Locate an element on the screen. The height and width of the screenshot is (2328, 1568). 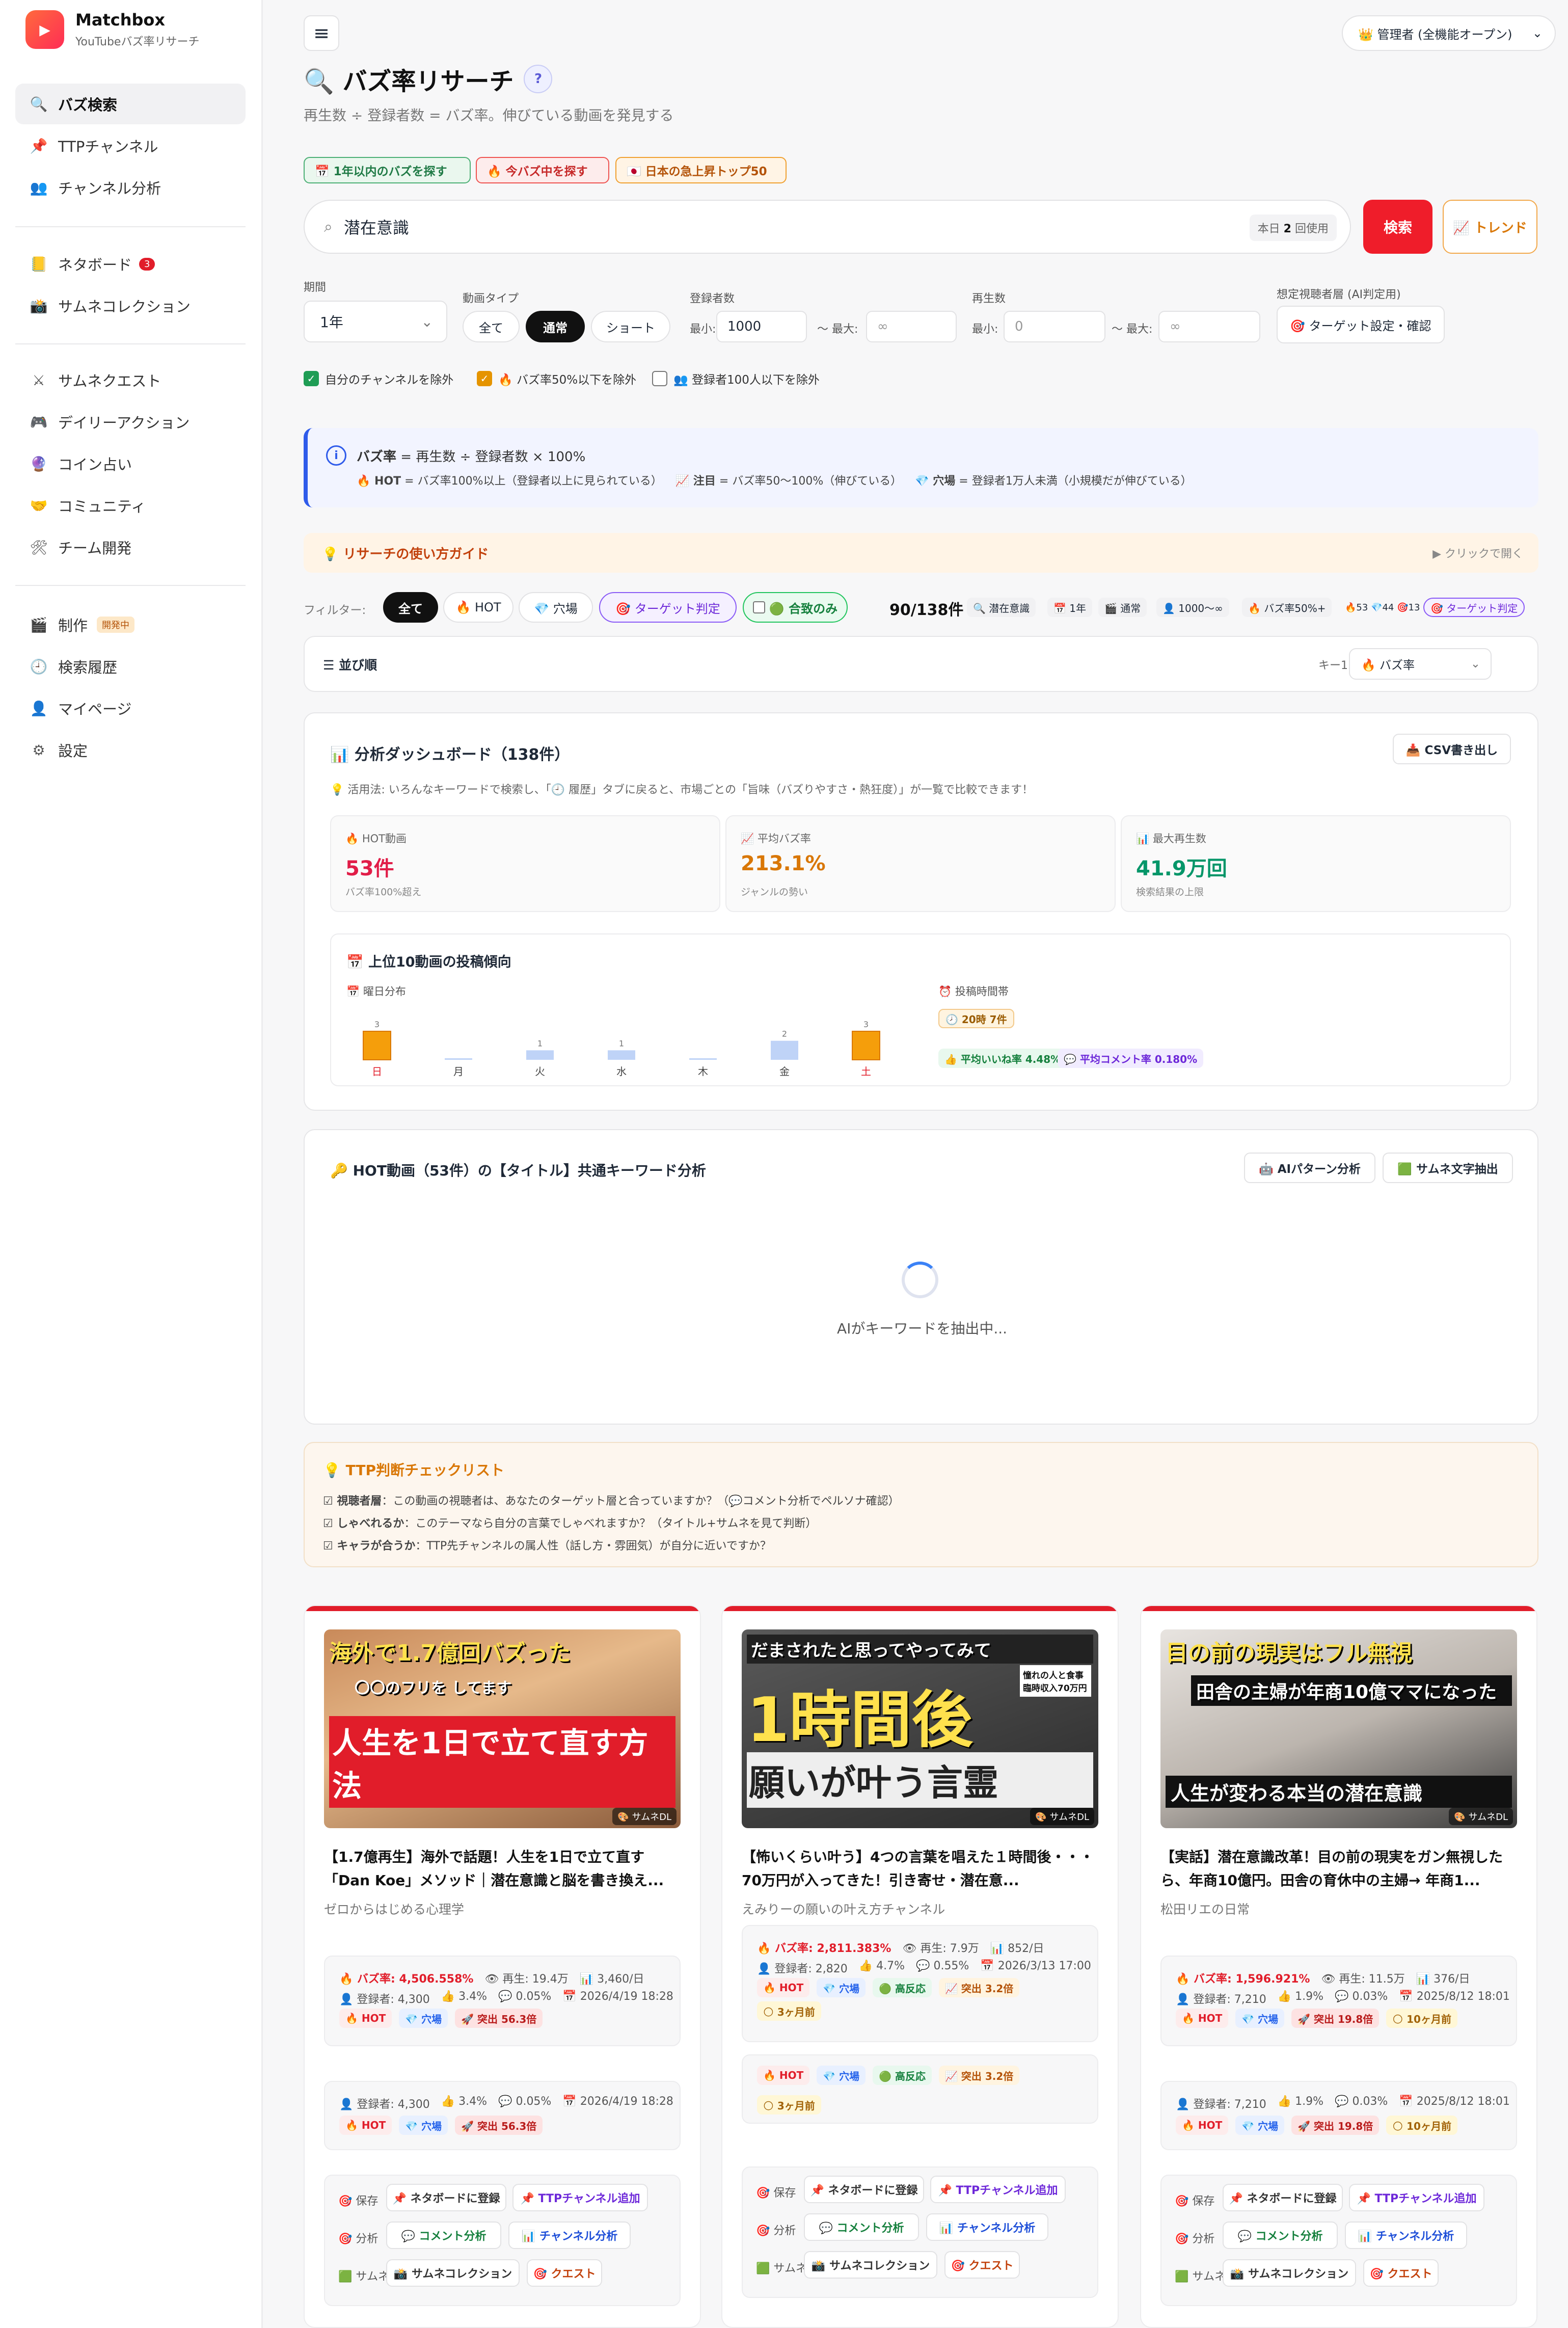
filter-all: 全て is located at coordinates (410, 607).